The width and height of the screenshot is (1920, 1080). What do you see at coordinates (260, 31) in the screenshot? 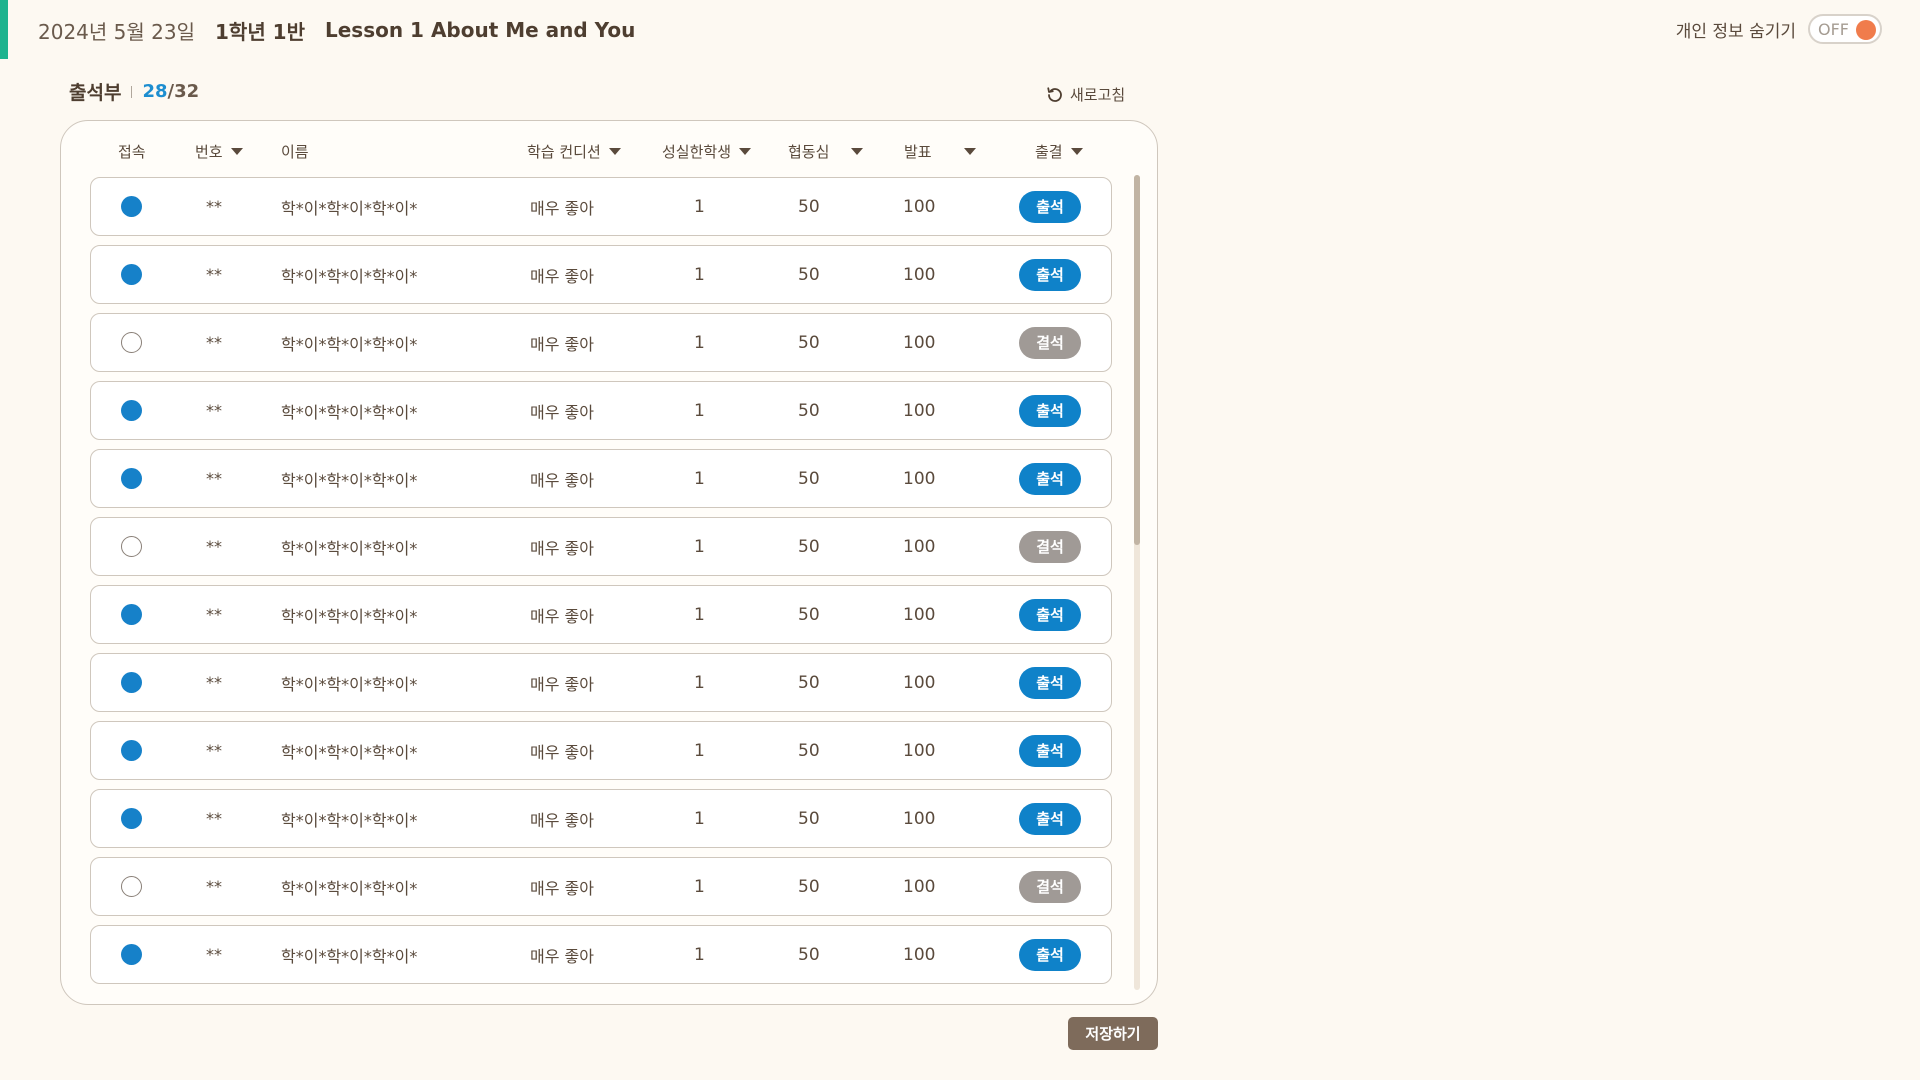
I see `class-name: 1학년 1반` at bounding box center [260, 31].